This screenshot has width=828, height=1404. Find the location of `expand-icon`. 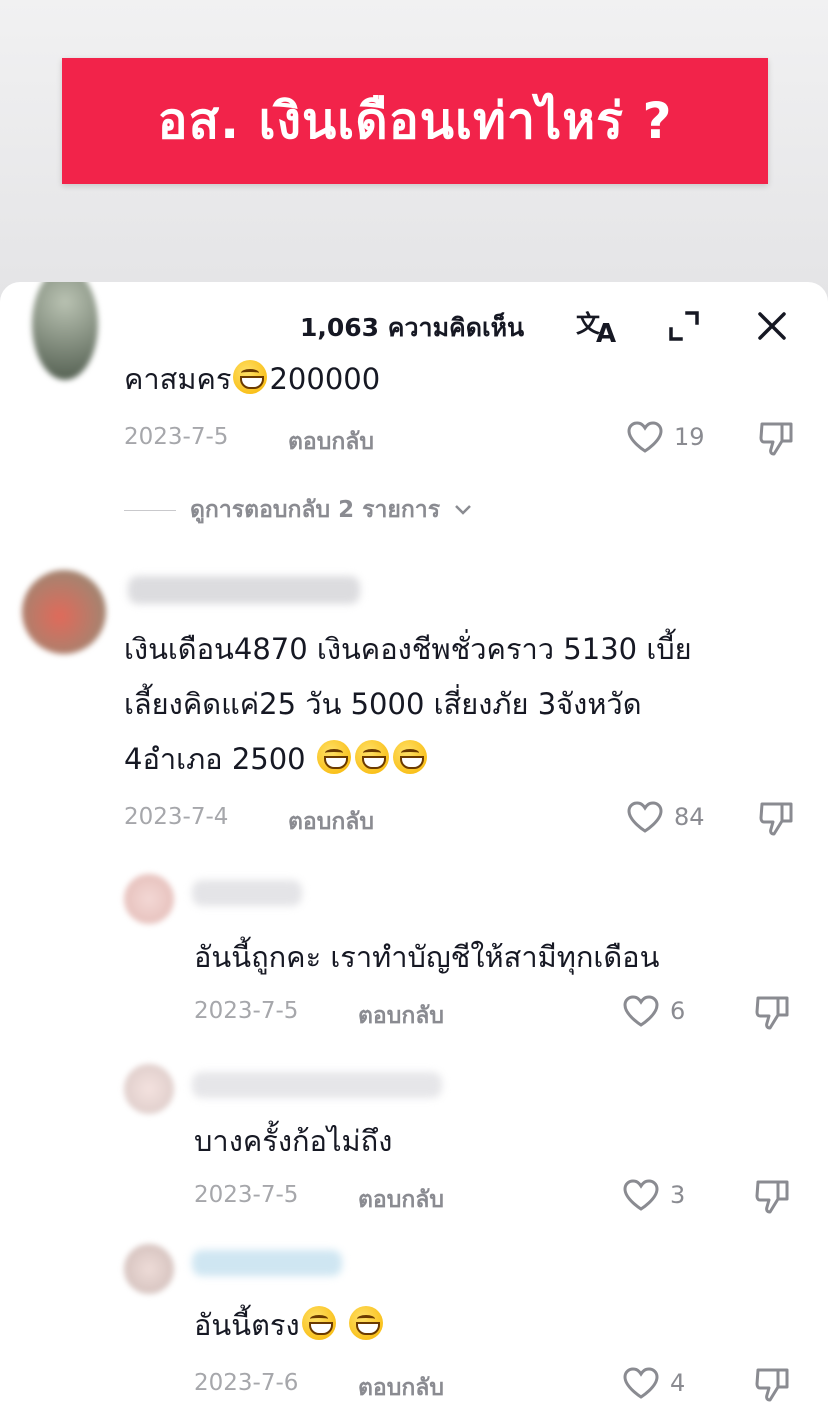

expand-icon is located at coordinates (684, 326).